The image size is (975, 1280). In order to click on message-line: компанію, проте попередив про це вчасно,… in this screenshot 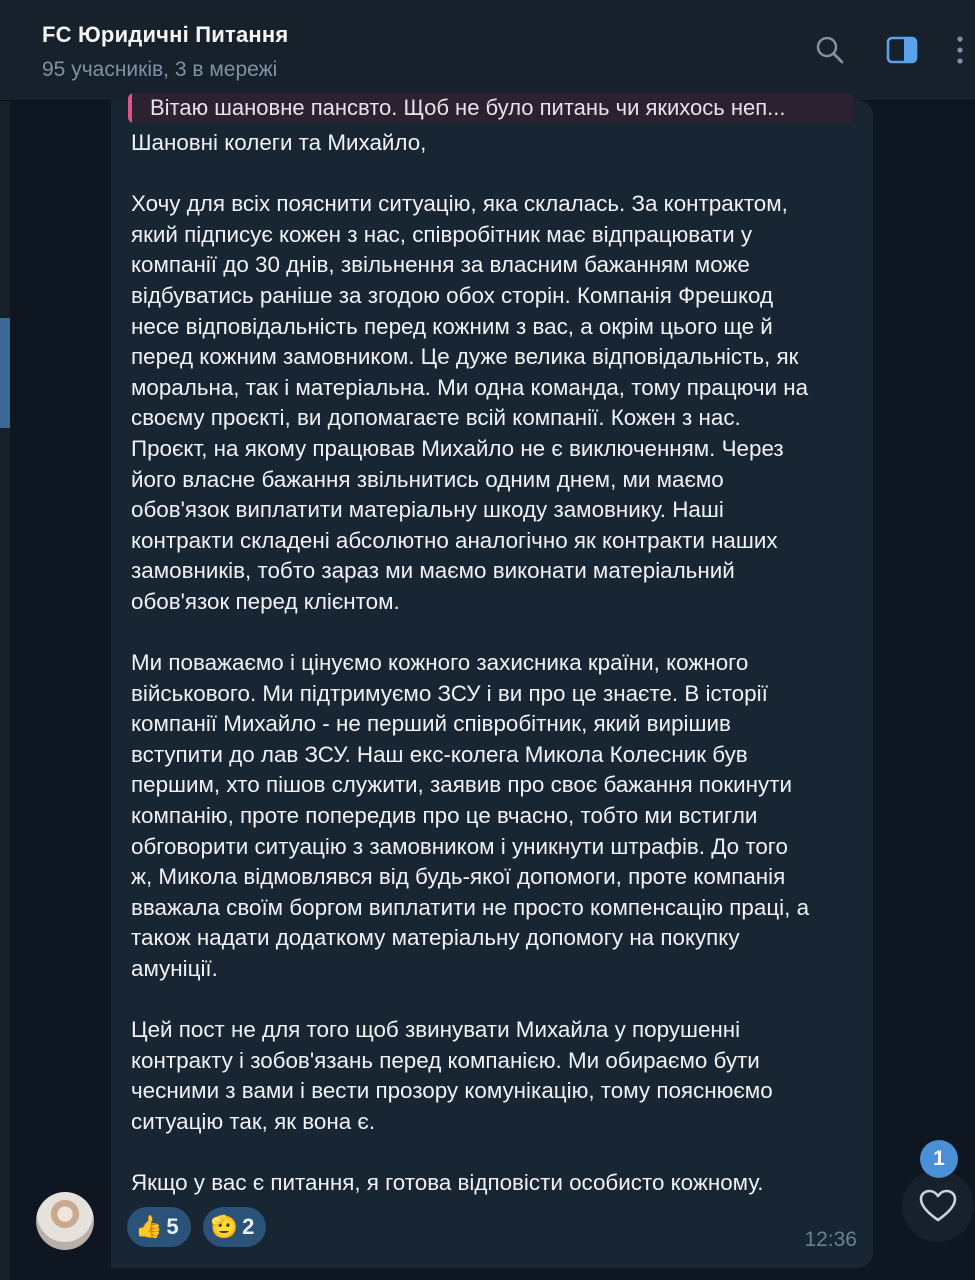, I will do `click(444, 816)`.